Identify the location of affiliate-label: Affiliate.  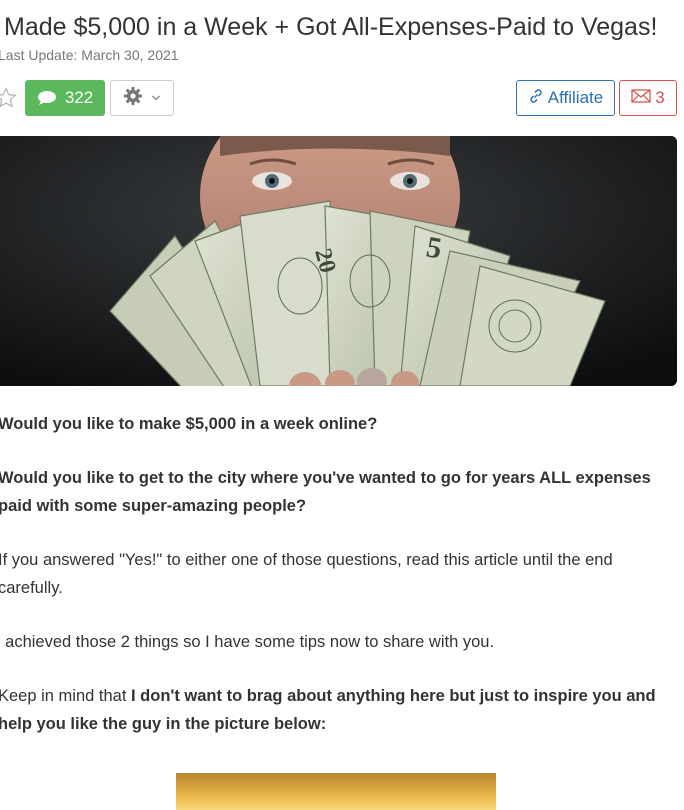
(575, 97).